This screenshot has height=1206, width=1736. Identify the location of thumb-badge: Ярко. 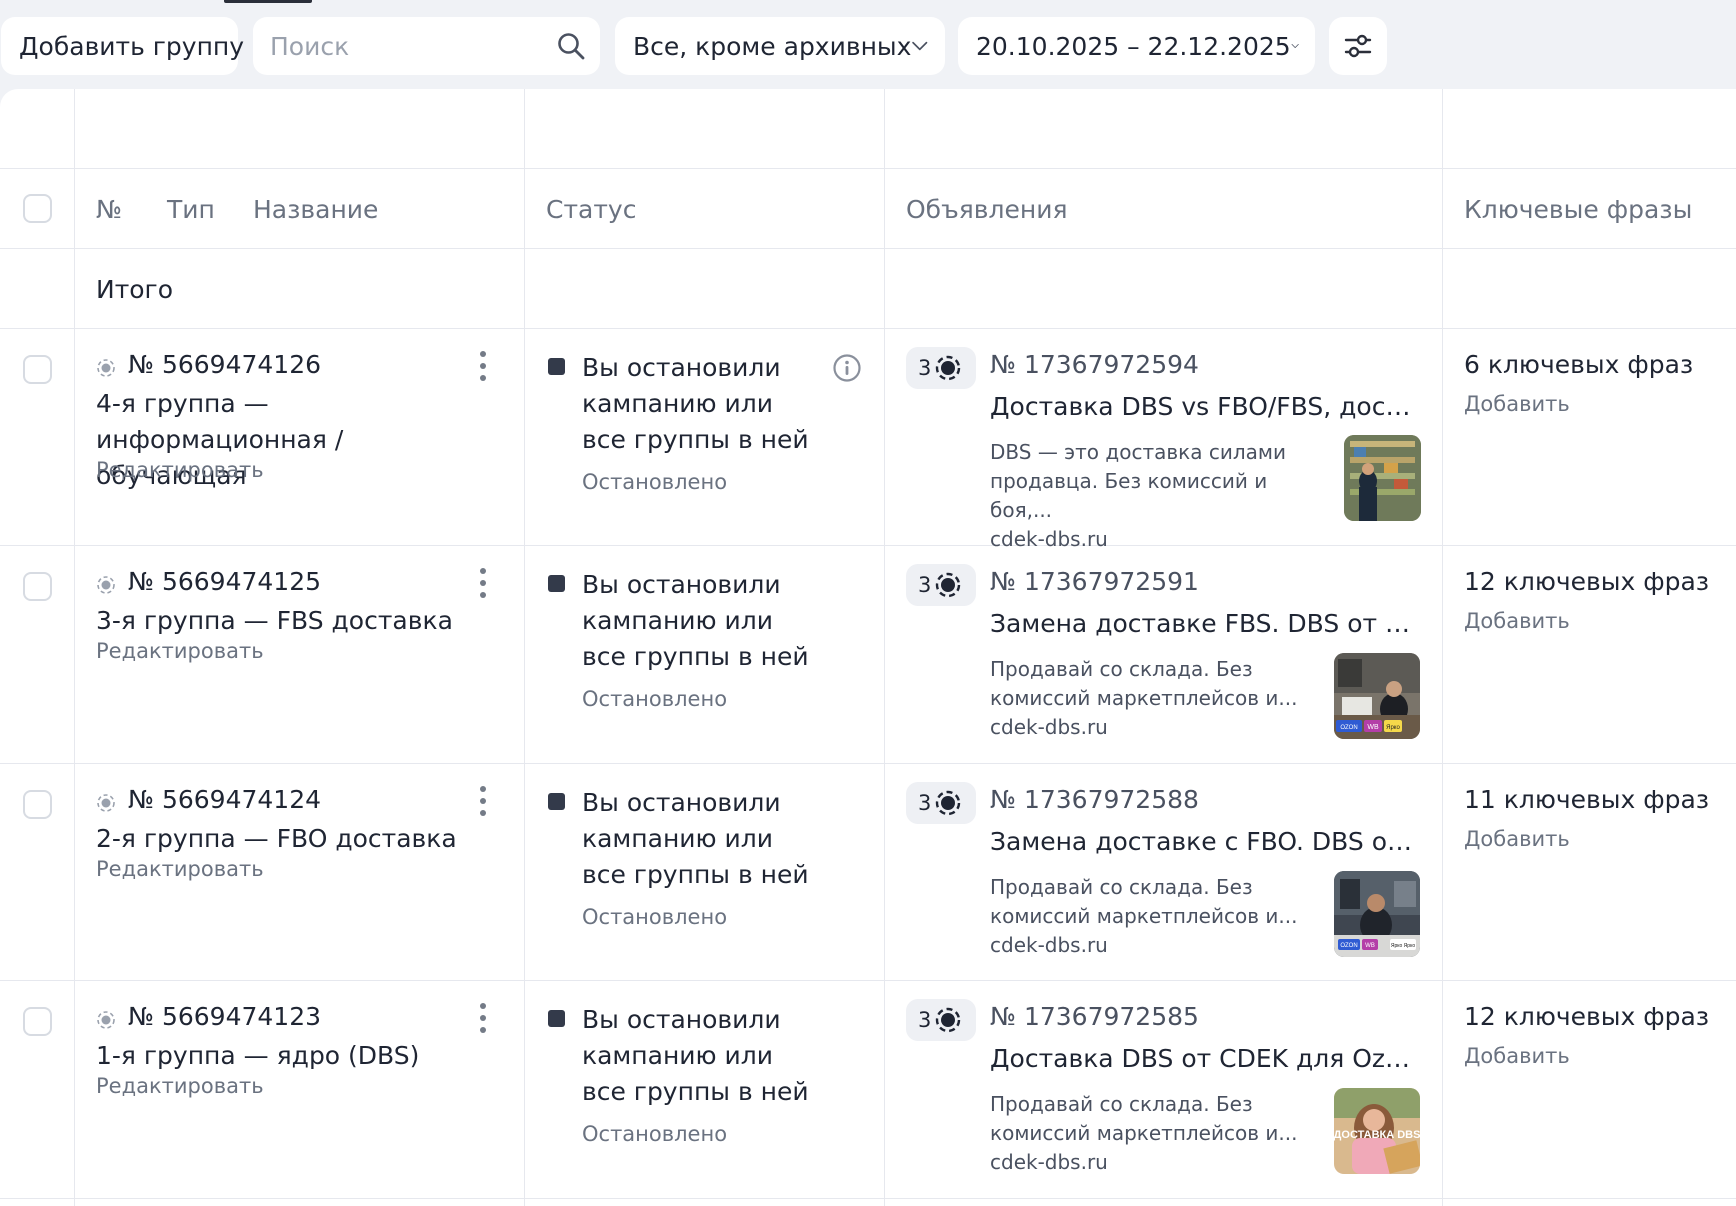
(1393, 728).